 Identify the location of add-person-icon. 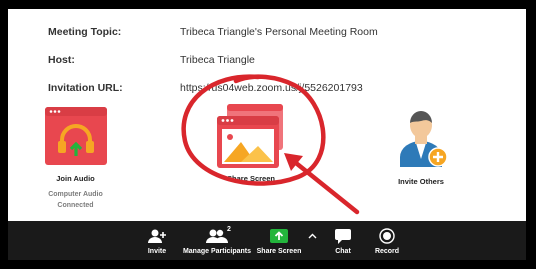
(157, 236).